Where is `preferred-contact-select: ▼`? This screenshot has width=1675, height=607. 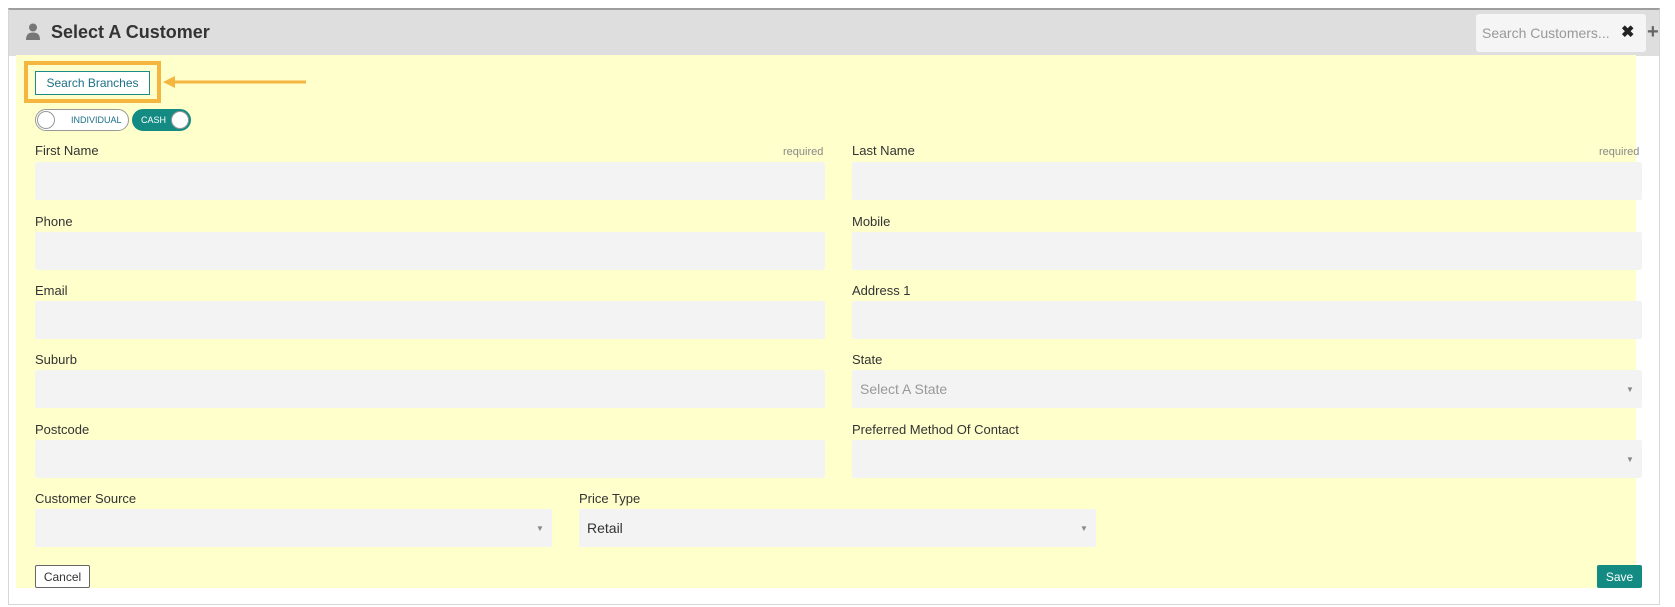 preferred-contact-select: ▼ is located at coordinates (1247, 459).